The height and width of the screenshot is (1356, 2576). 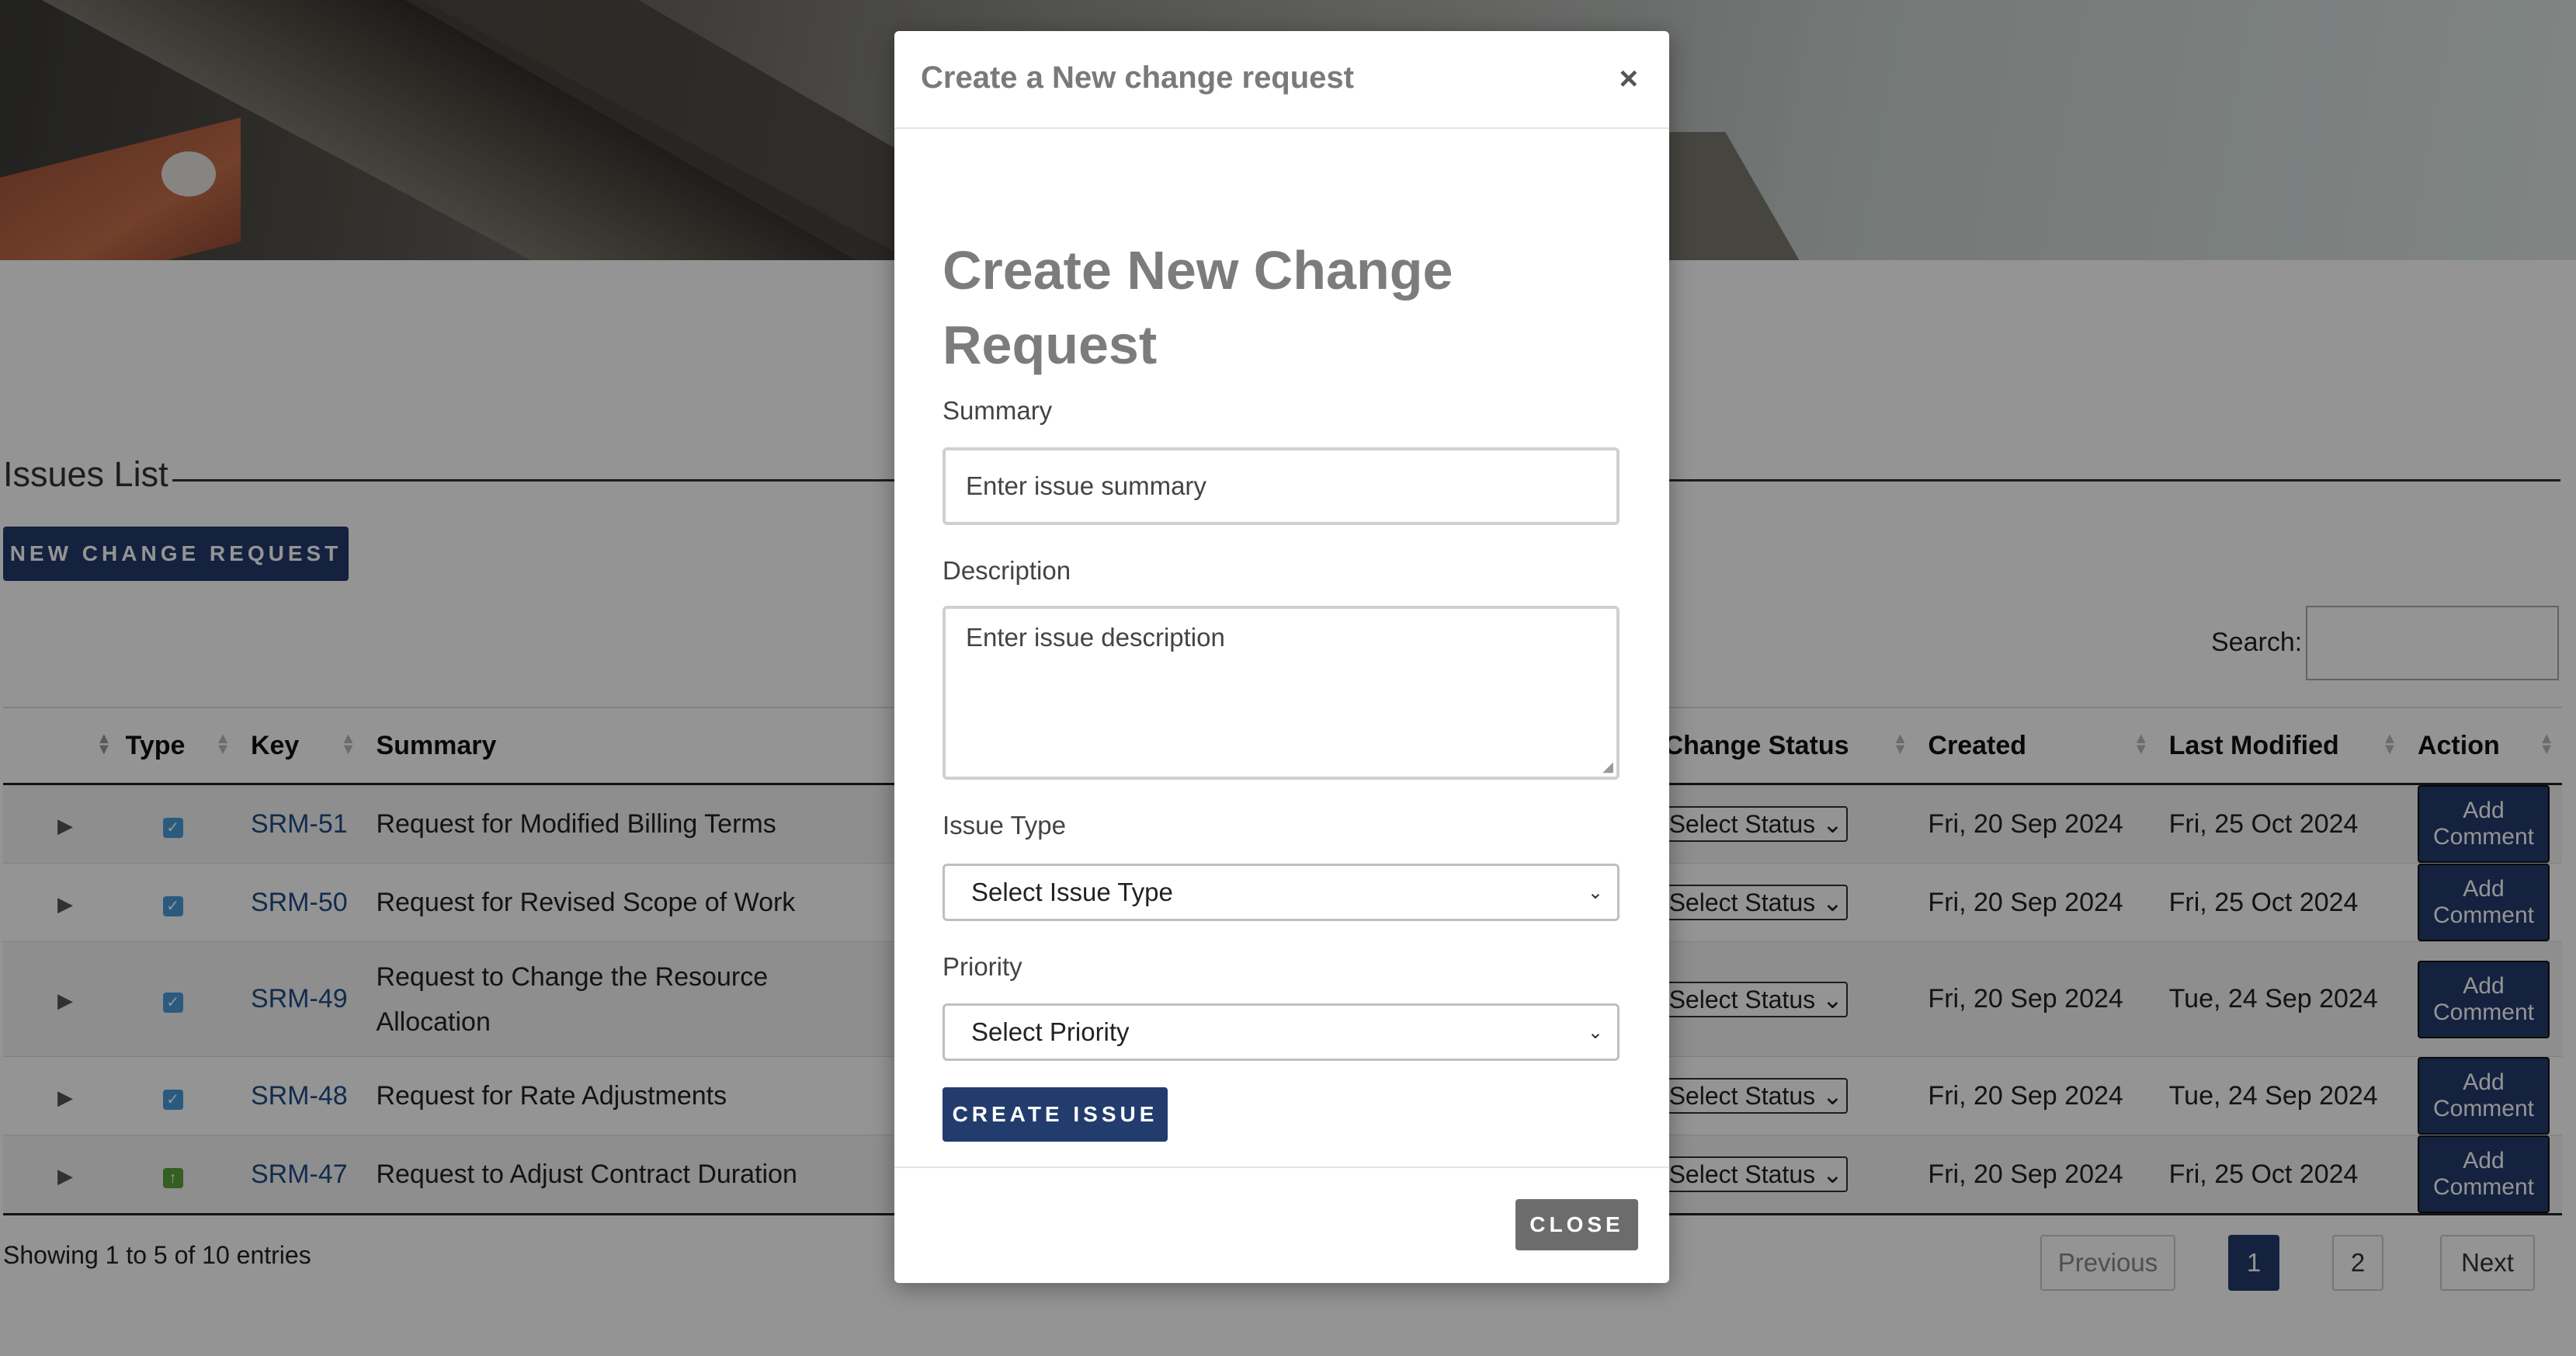 What do you see at coordinates (1576, 1224) in the screenshot?
I see `close-button: CLOSE` at bounding box center [1576, 1224].